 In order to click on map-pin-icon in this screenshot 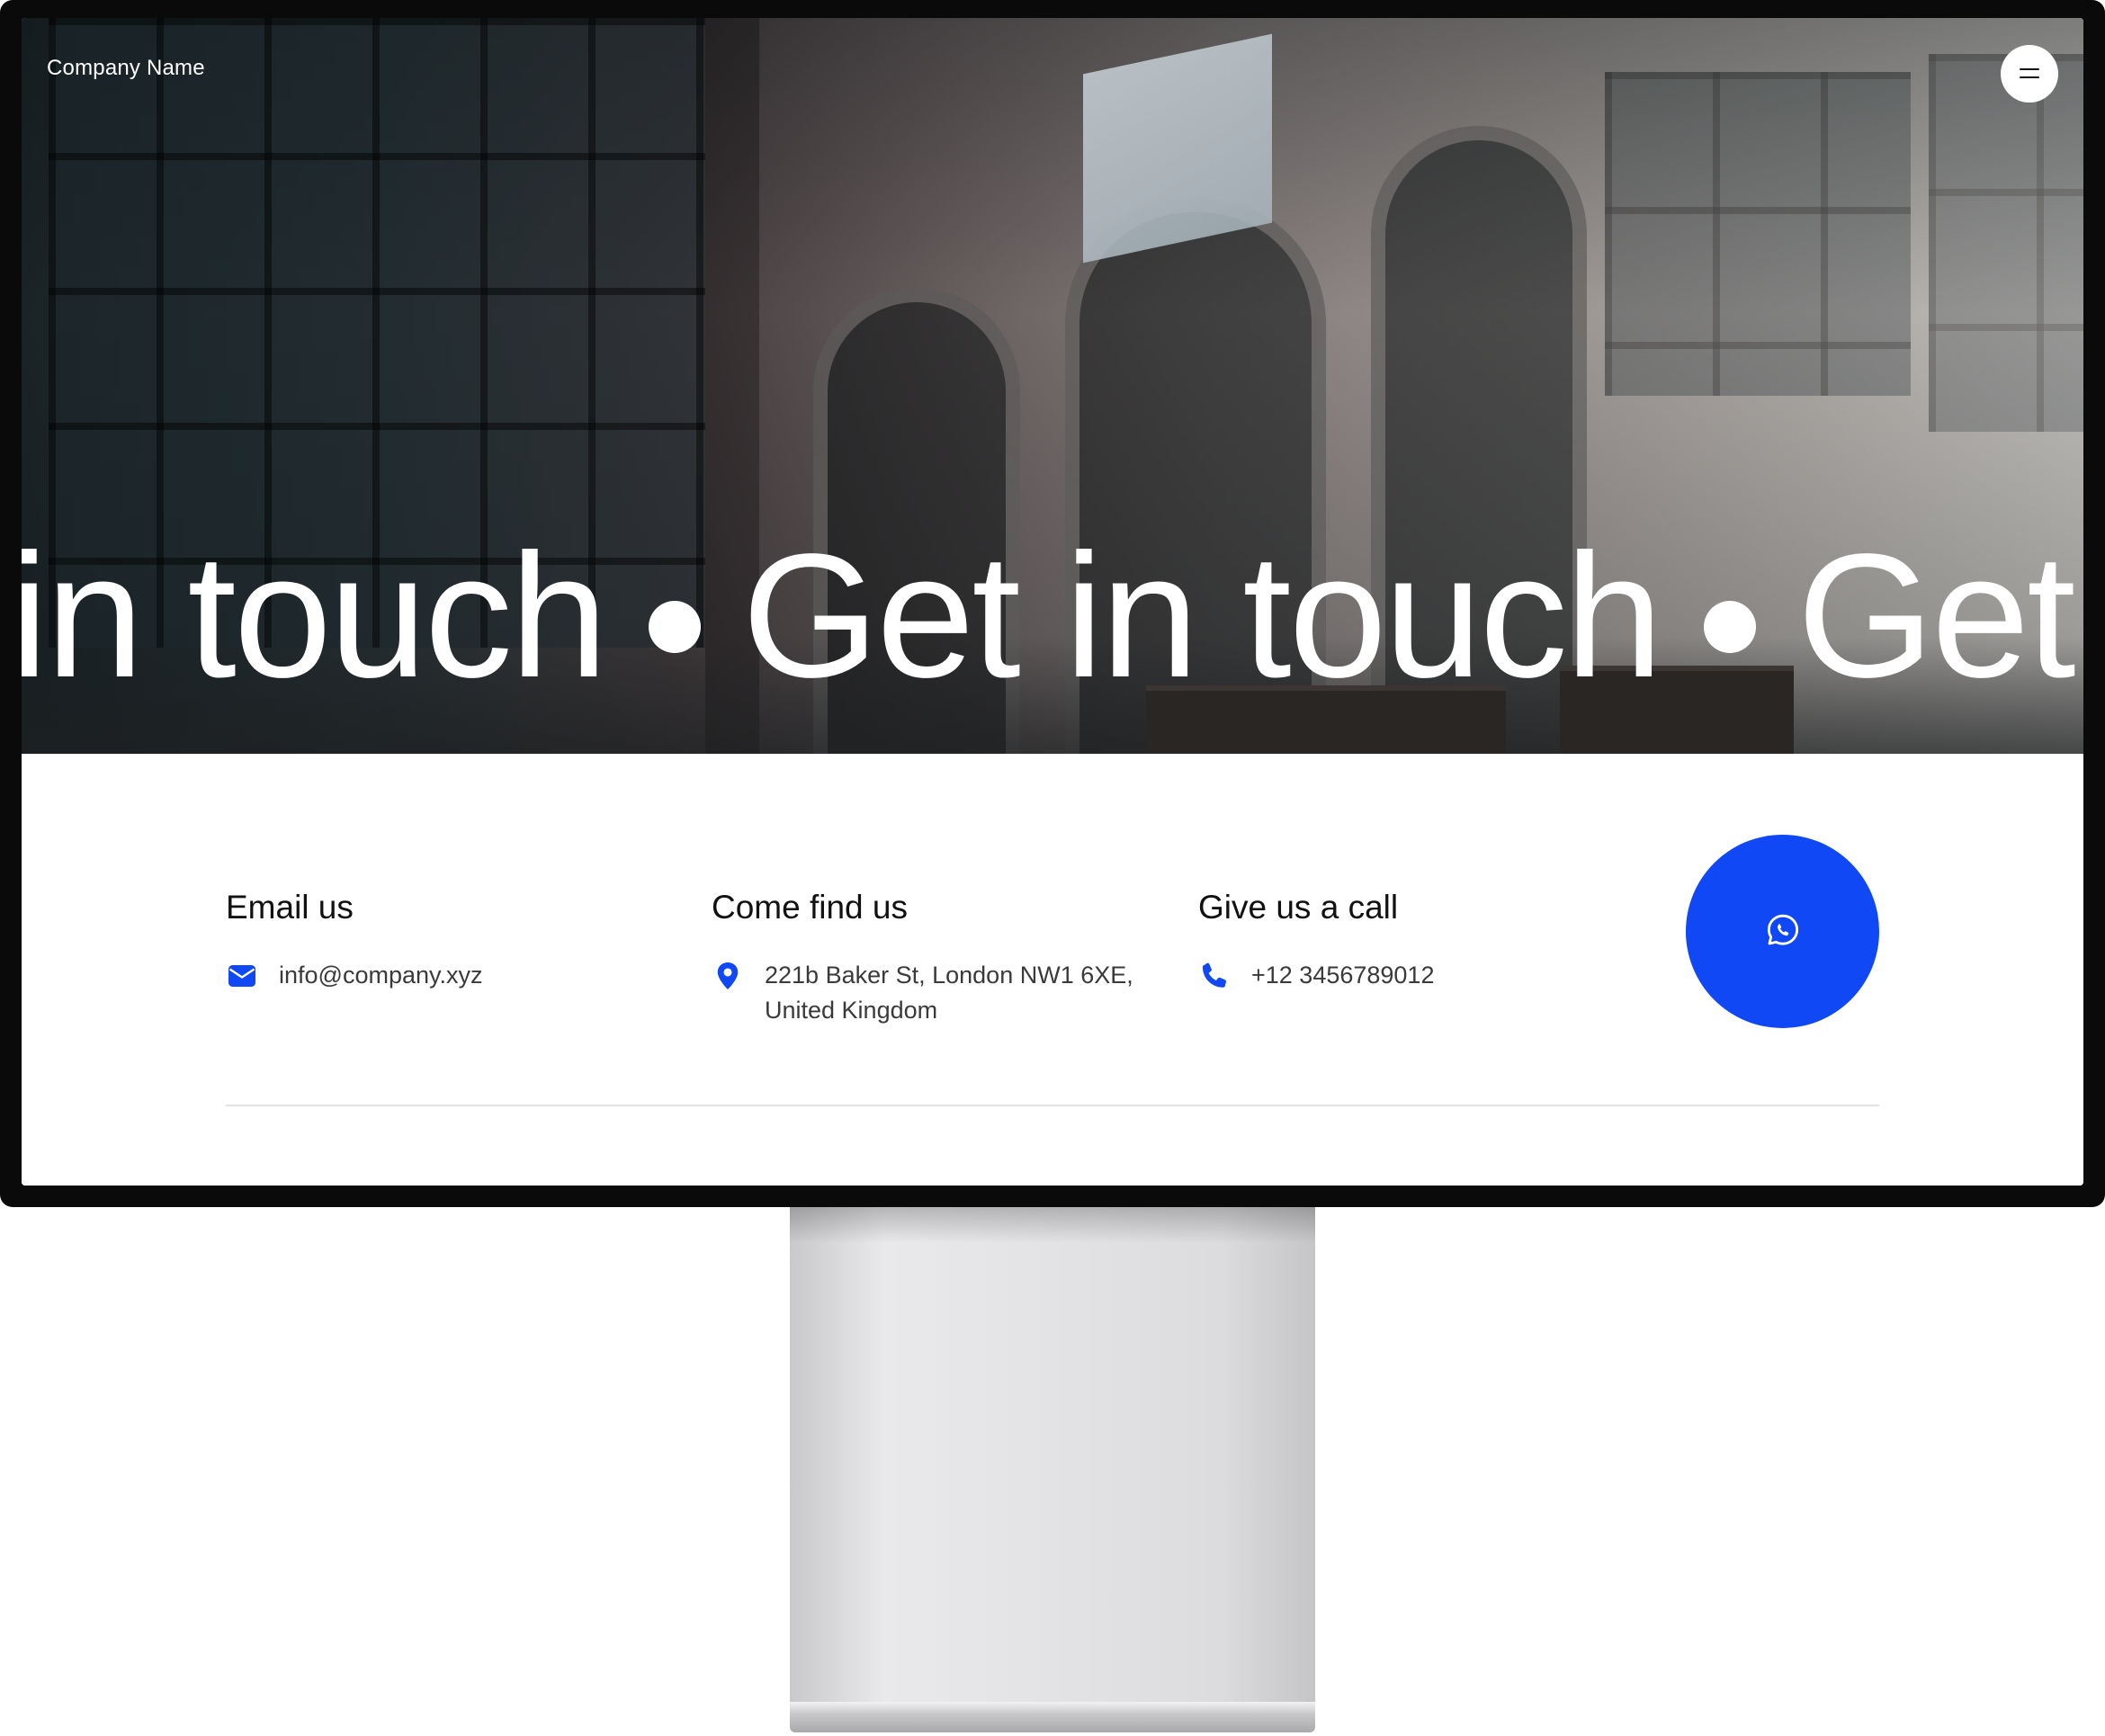, I will do `click(728, 976)`.